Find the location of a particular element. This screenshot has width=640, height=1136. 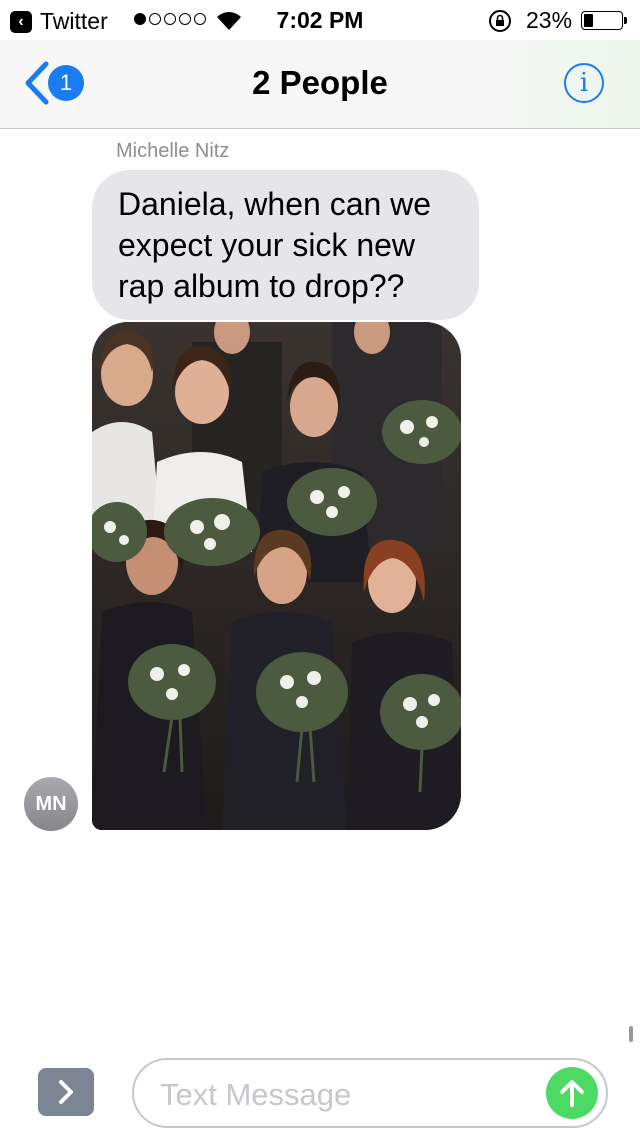

apps-toggle-button is located at coordinates (66, 1092).